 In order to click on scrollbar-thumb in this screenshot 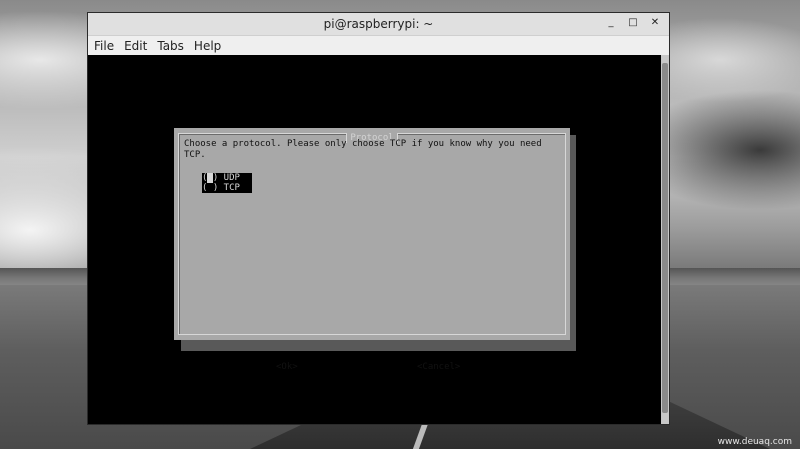, I will do `click(665, 238)`.